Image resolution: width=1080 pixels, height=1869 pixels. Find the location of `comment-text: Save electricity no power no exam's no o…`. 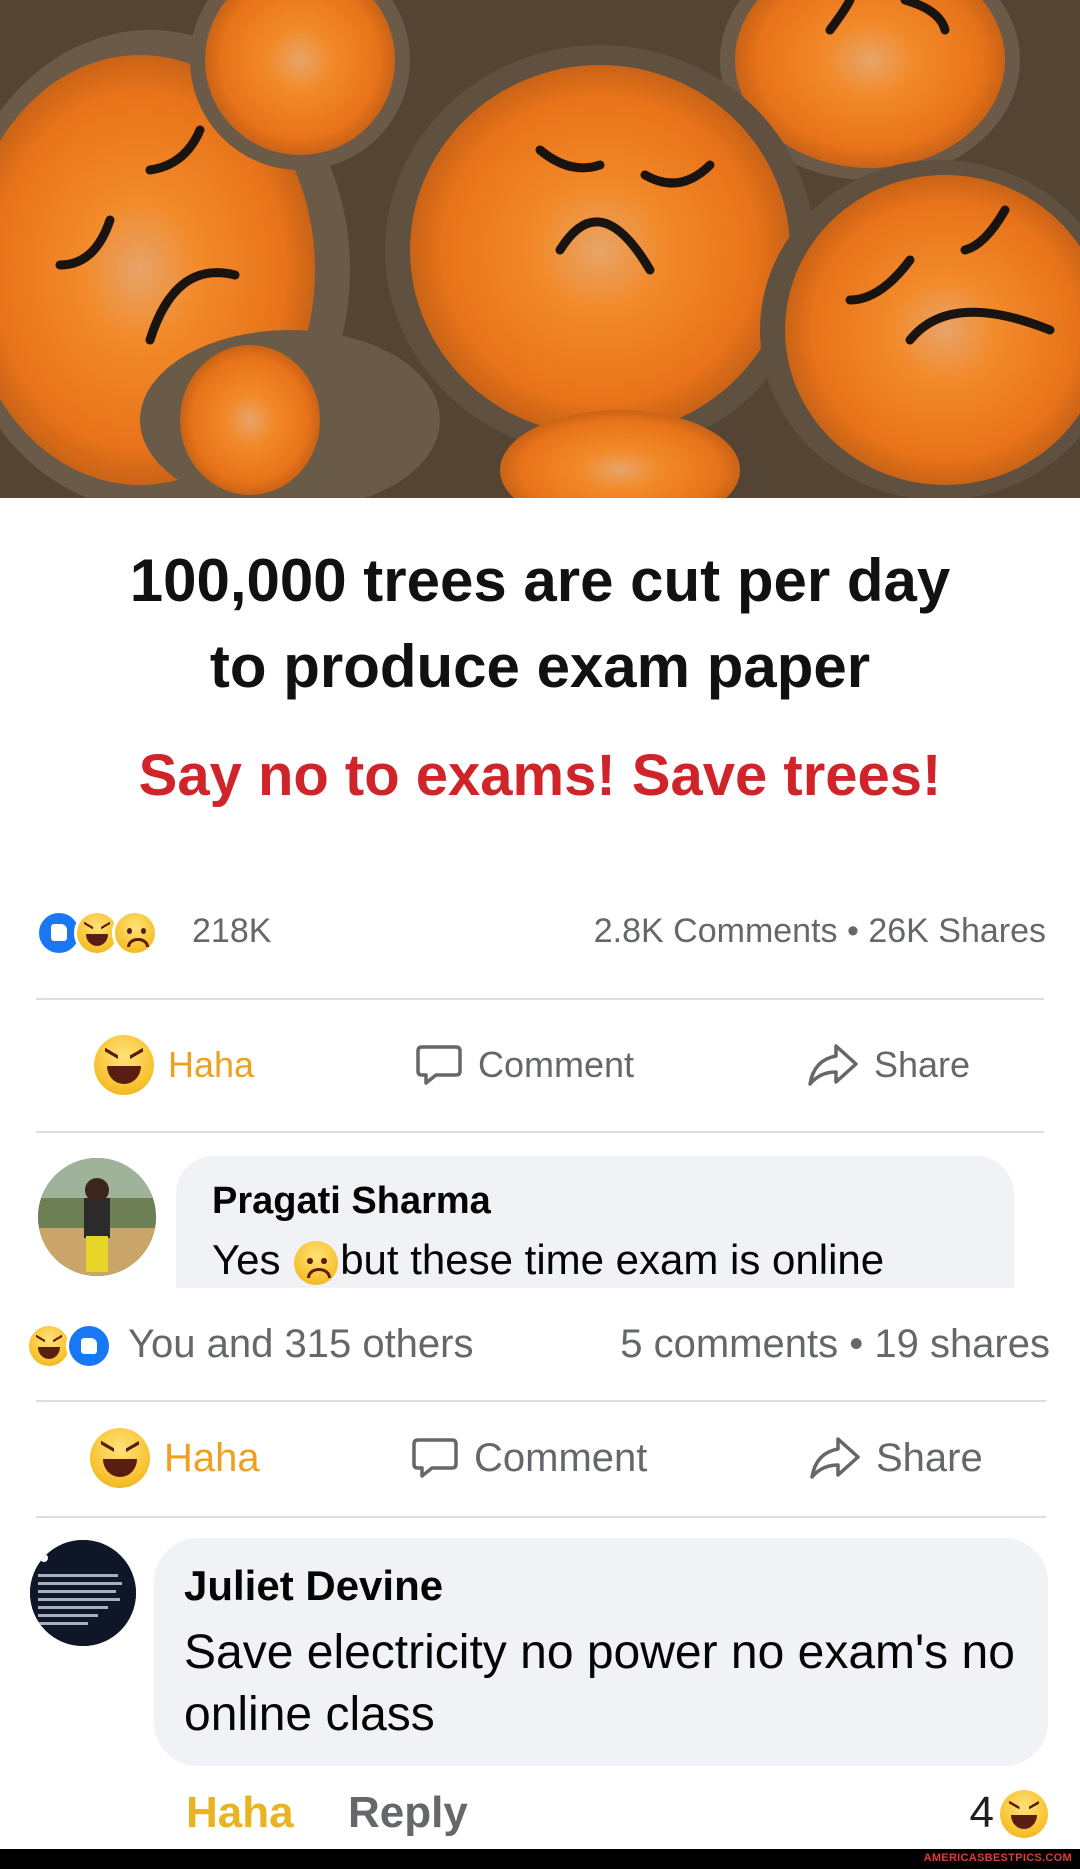

comment-text: Save electricity no power no exam's no o… is located at coordinates (599, 1683).